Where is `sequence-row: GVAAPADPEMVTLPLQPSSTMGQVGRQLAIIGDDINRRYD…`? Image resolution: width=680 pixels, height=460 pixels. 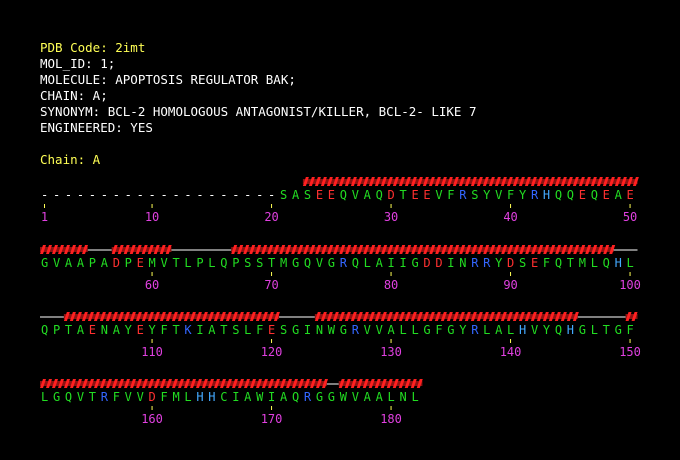
sequence-row: GVAAPADPEMVTLPLQPSSTMGQVGRQLAIIGDDINRRYD… is located at coordinates (340, 268).